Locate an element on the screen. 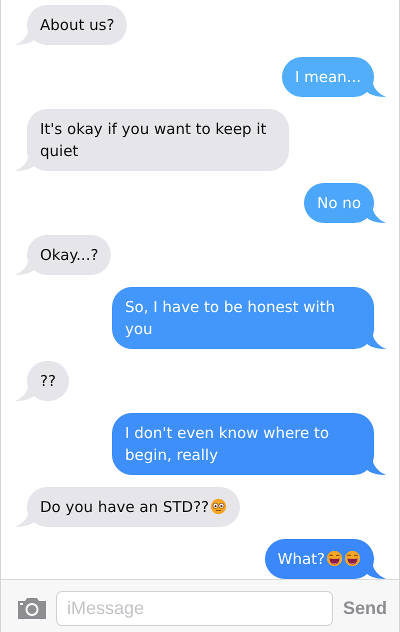 The height and width of the screenshot is (632, 400). message-text: ?? is located at coordinates (48, 381).